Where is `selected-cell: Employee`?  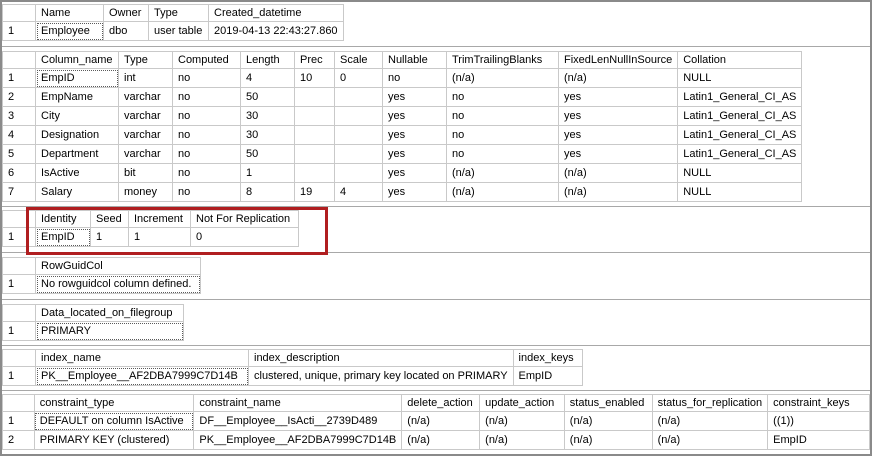 selected-cell: Employee is located at coordinates (69, 31).